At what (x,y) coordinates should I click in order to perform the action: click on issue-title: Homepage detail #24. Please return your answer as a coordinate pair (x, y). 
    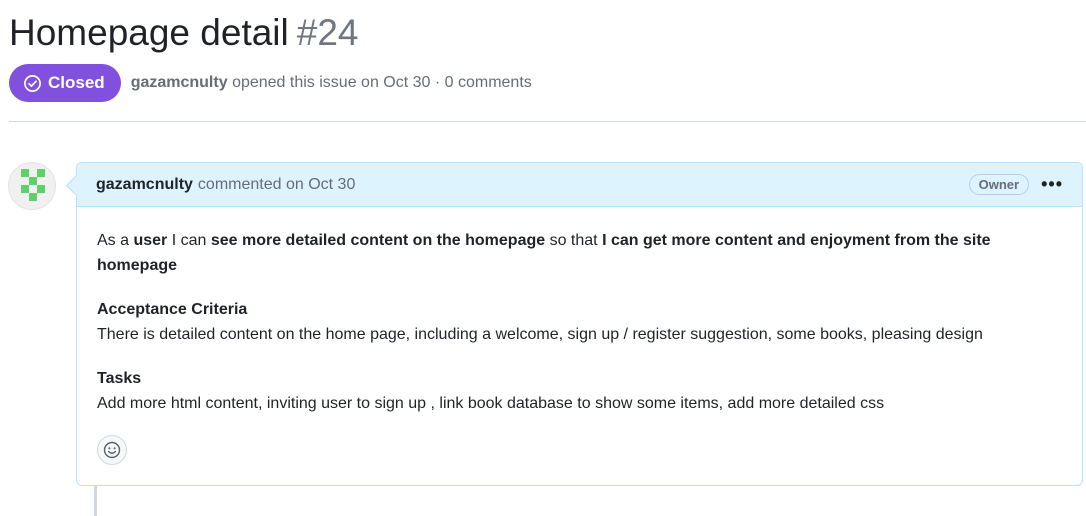
    Looking at the image, I should click on (183, 33).